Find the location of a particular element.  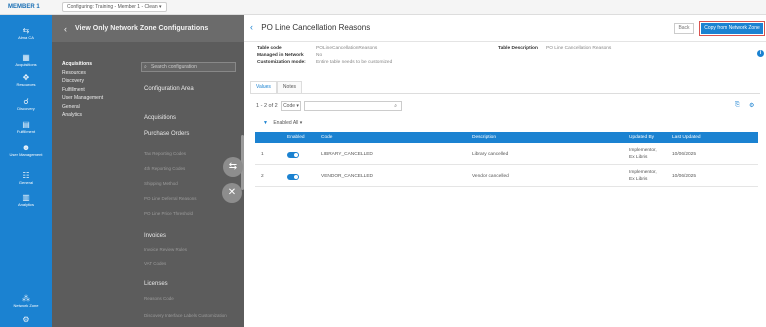

config-link: Tax Reporting Codes is located at coordinates (165, 153).